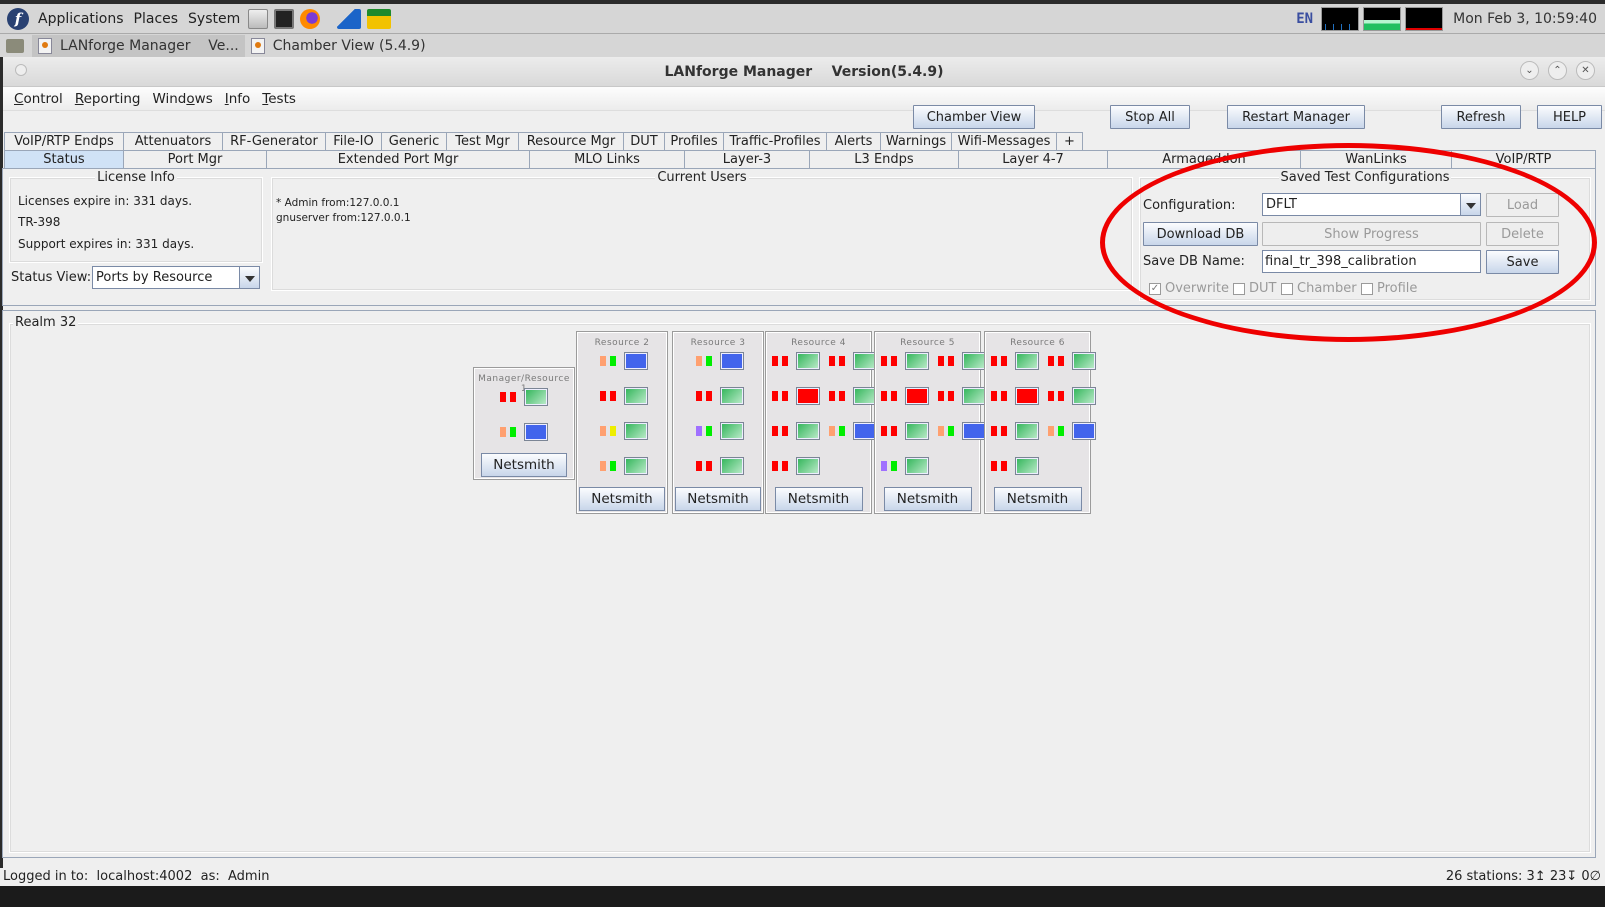 The width and height of the screenshot is (1605, 907). Describe the element at coordinates (1254, 288) in the screenshot. I see `dut-checkbox: DUT` at that location.